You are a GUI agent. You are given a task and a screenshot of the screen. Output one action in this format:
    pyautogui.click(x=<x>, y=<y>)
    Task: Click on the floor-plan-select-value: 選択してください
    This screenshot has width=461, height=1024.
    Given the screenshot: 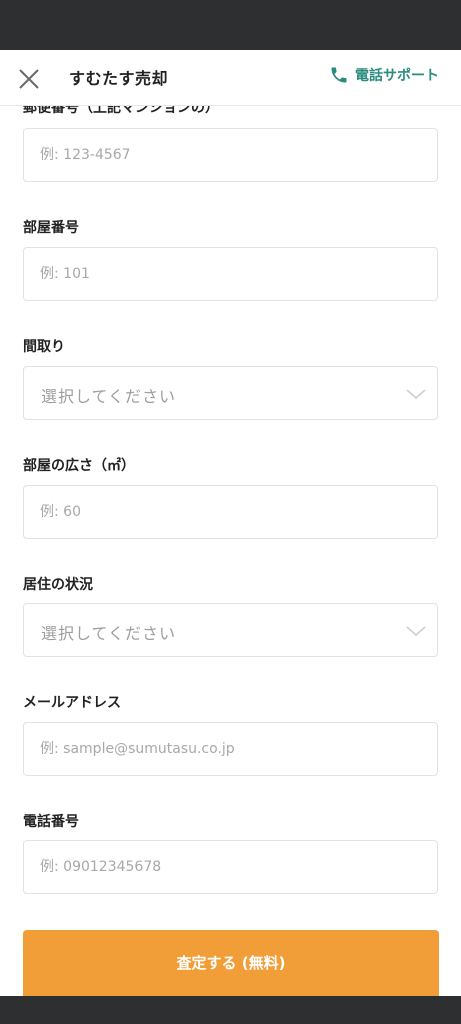 What is the action you would take?
    pyautogui.click(x=109, y=396)
    